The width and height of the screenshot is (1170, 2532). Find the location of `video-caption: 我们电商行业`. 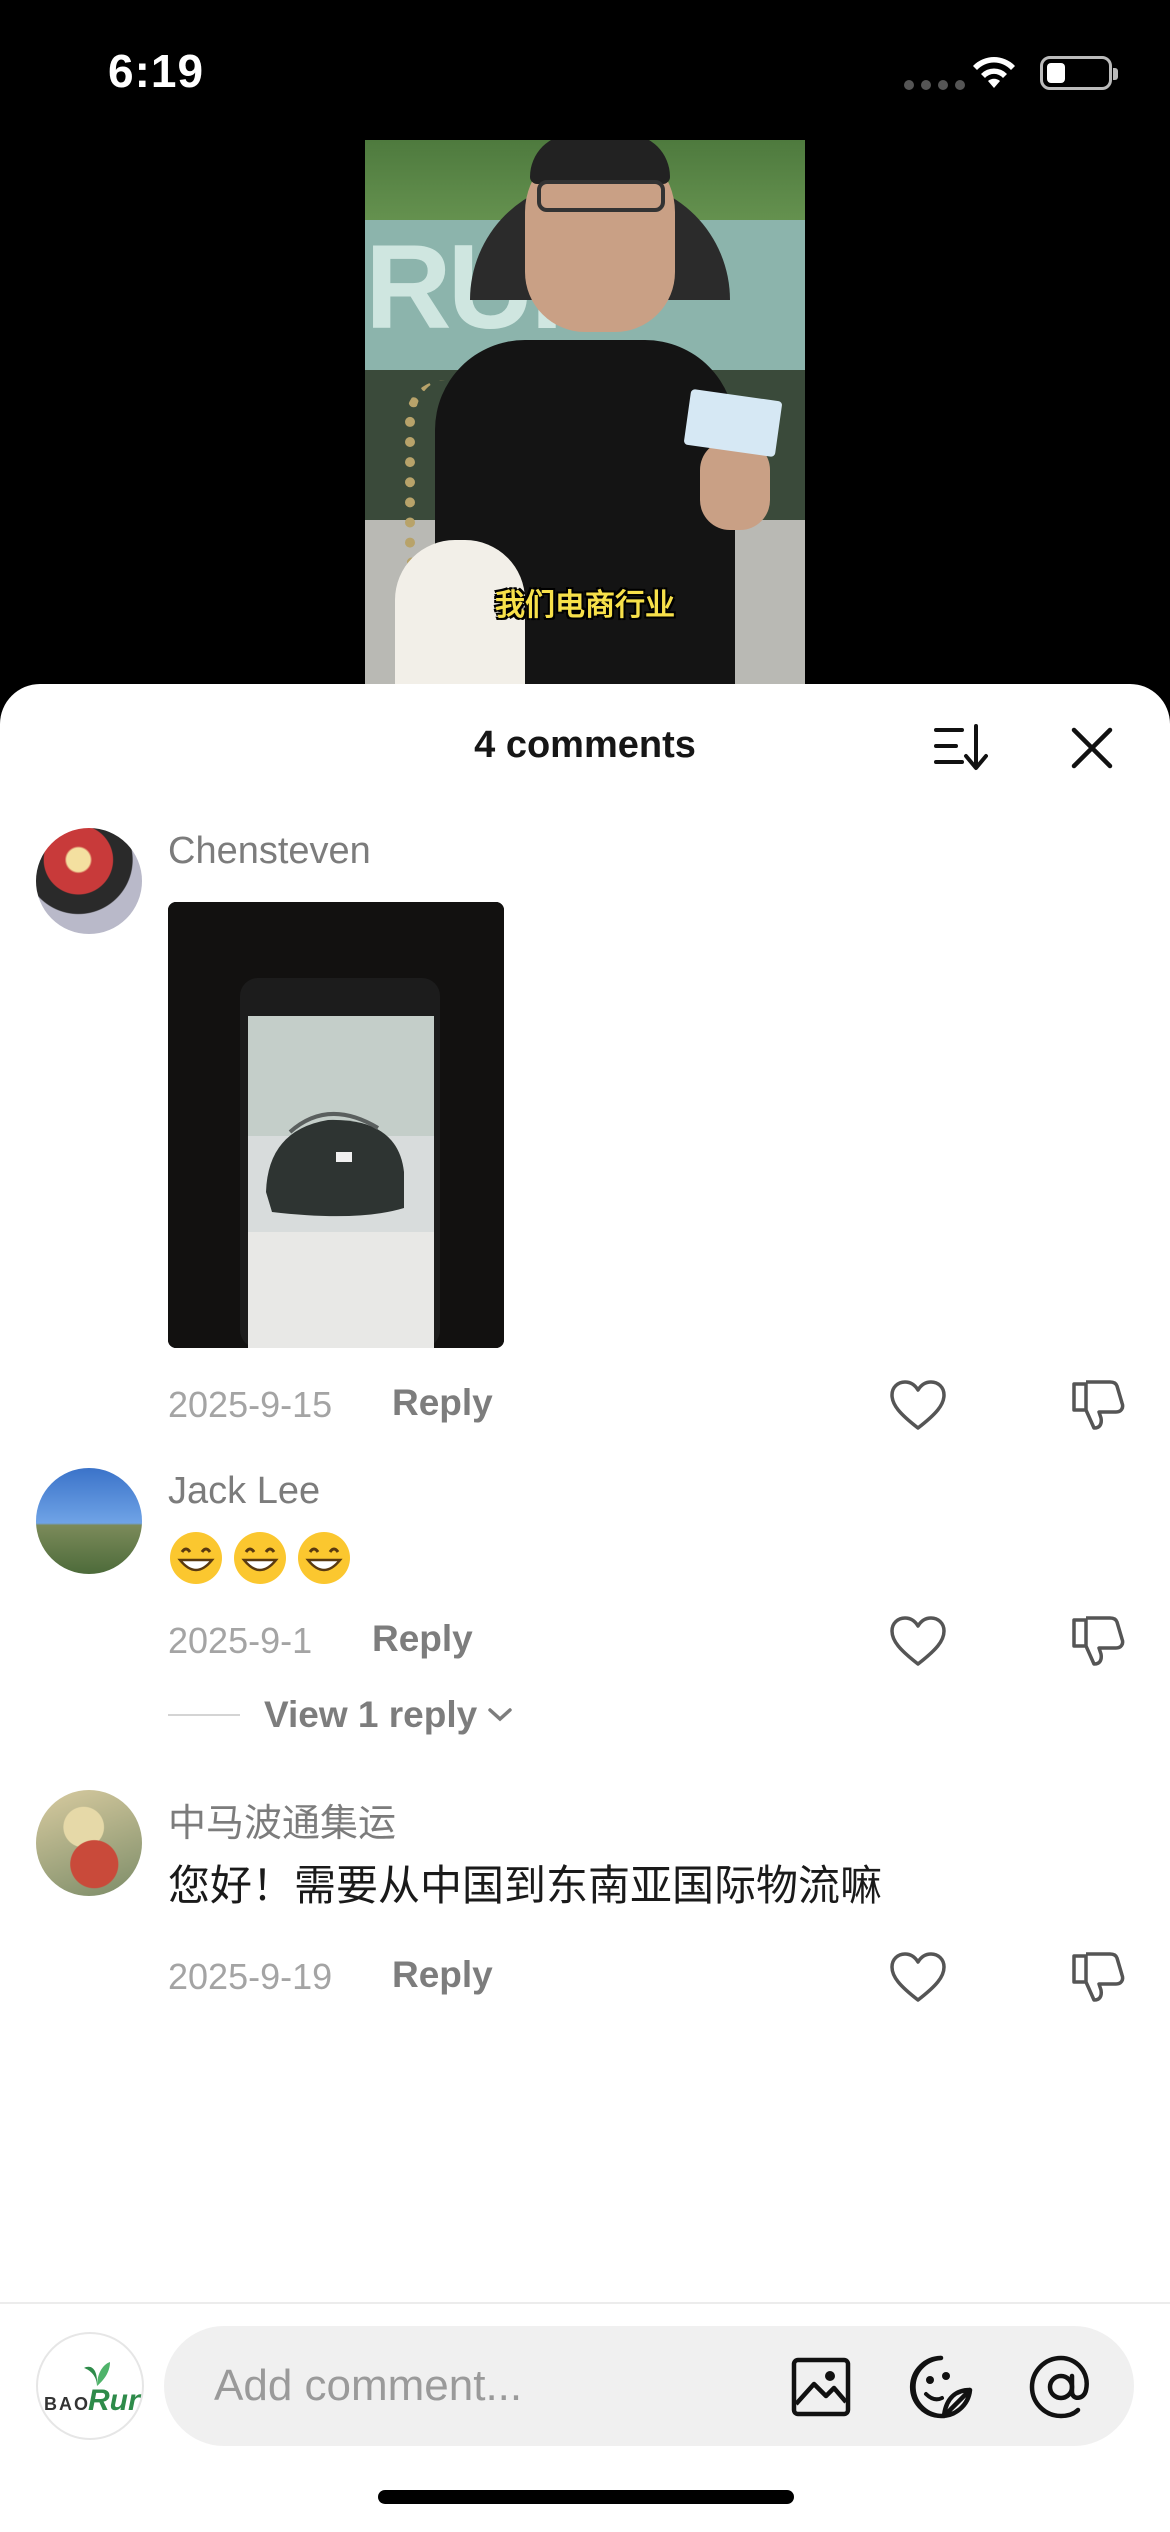

video-caption: 我们电商行业 is located at coordinates (585, 605).